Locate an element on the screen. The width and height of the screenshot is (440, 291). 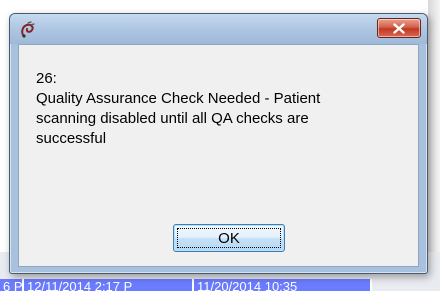
focus-rectangle is located at coordinates (229, 238).